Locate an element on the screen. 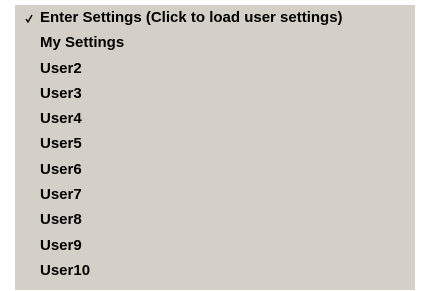 The width and height of the screenshot is (430, 291). menu-item-label: User9 is located at coordinates (61, 245).